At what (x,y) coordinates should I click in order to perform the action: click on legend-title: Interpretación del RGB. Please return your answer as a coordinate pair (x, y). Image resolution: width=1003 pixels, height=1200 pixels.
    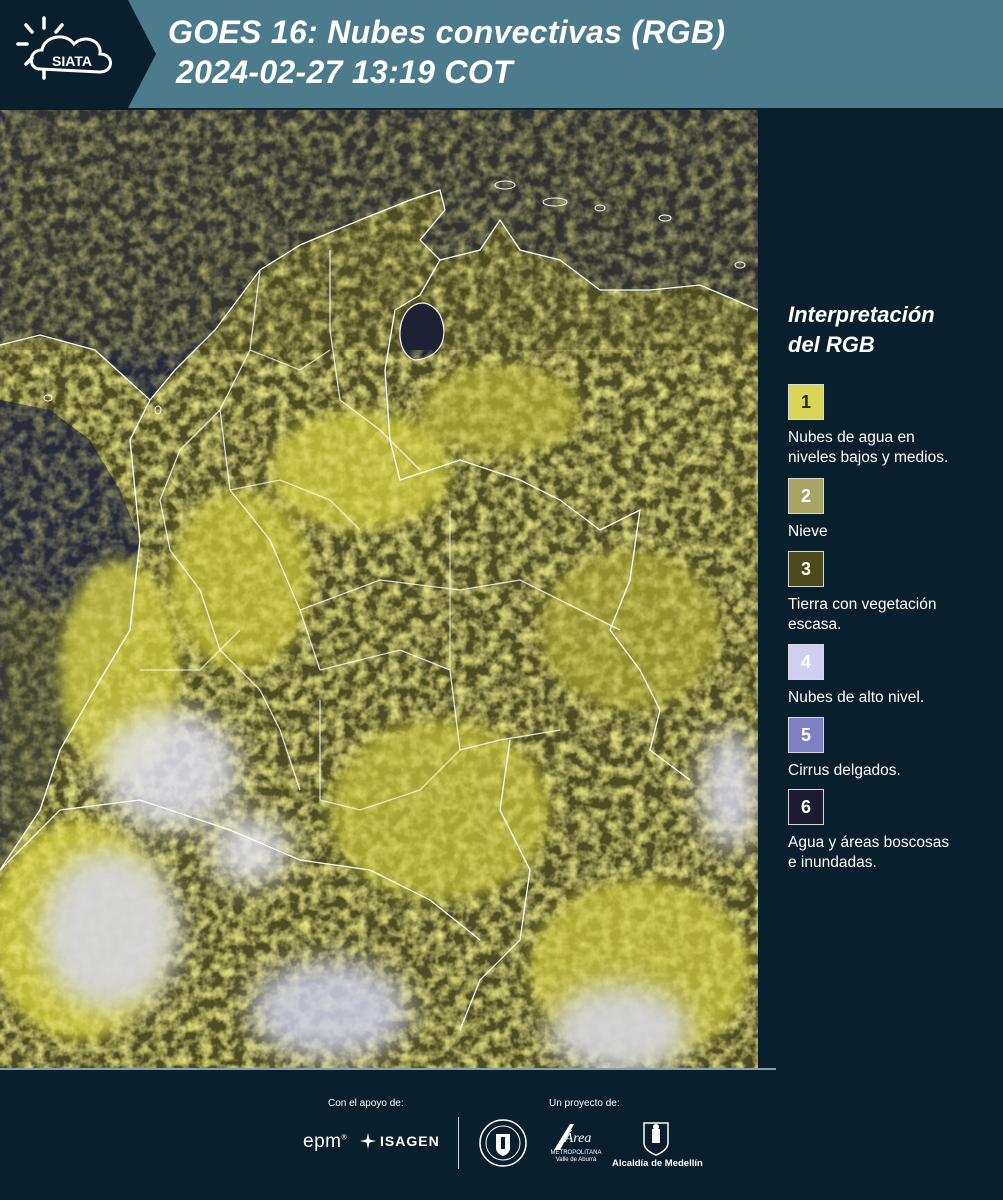
    Looking at the image, I should click on (888, 330).